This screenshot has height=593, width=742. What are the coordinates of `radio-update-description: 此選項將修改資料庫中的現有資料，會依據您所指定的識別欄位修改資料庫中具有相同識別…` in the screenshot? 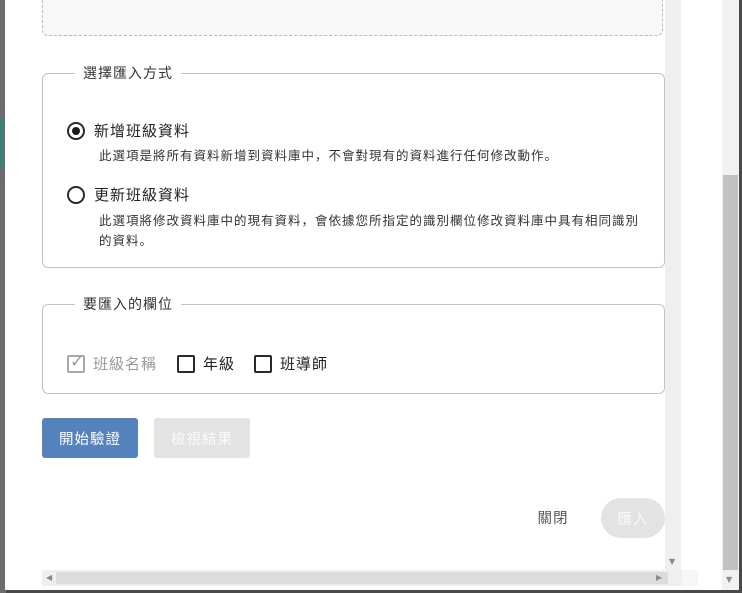 It's located at (369, 230).